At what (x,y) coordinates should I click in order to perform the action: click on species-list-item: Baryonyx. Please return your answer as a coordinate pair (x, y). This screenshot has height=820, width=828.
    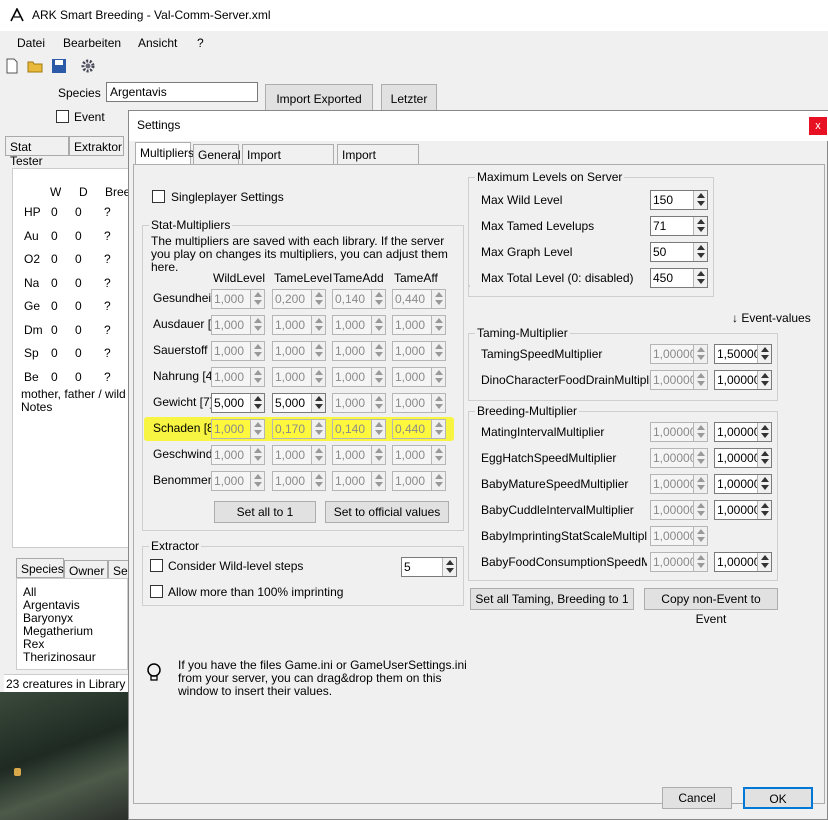
    Looking at the image, I should click on (48, 618).